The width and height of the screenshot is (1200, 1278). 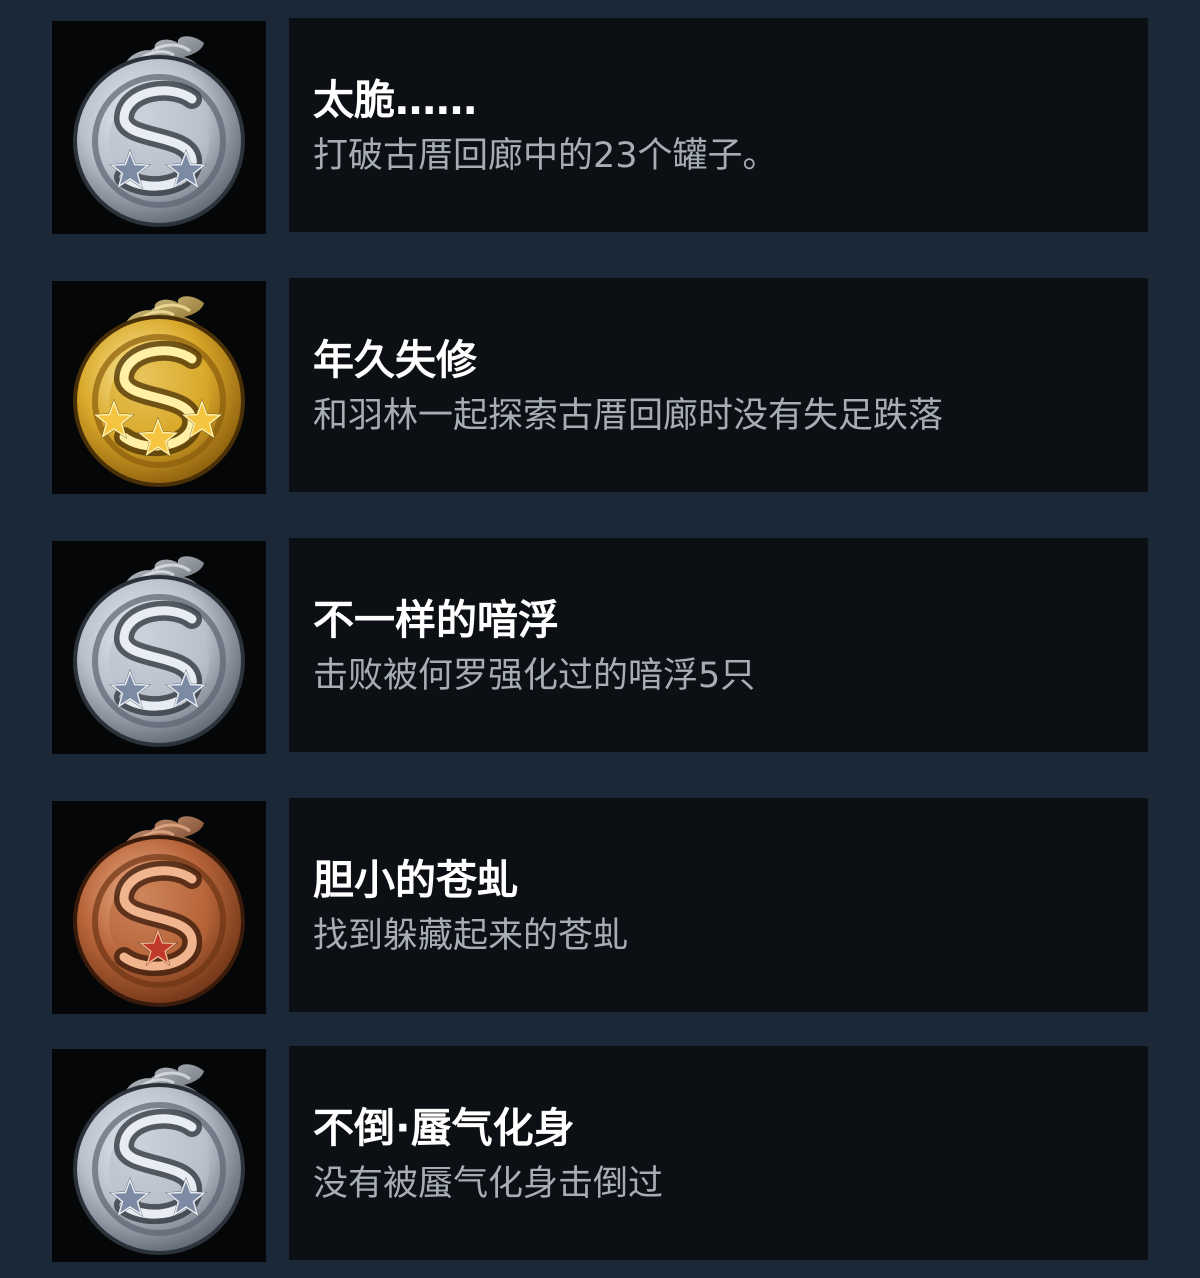 What do you see at coordinates (415, 880) in the screenshot?
I see `achievement-title: 胆小的苍虬` at bounding box center [415, 880].